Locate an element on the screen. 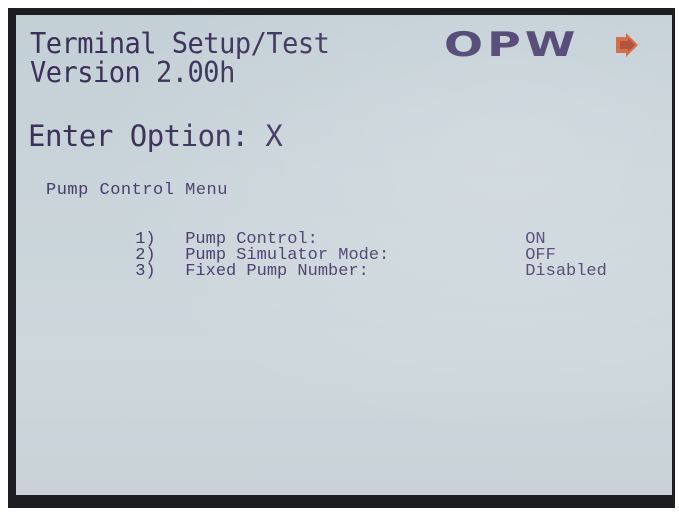 This screenshot has height=515, width=679. arrow-right-icon is located at coordinates (627, 45).